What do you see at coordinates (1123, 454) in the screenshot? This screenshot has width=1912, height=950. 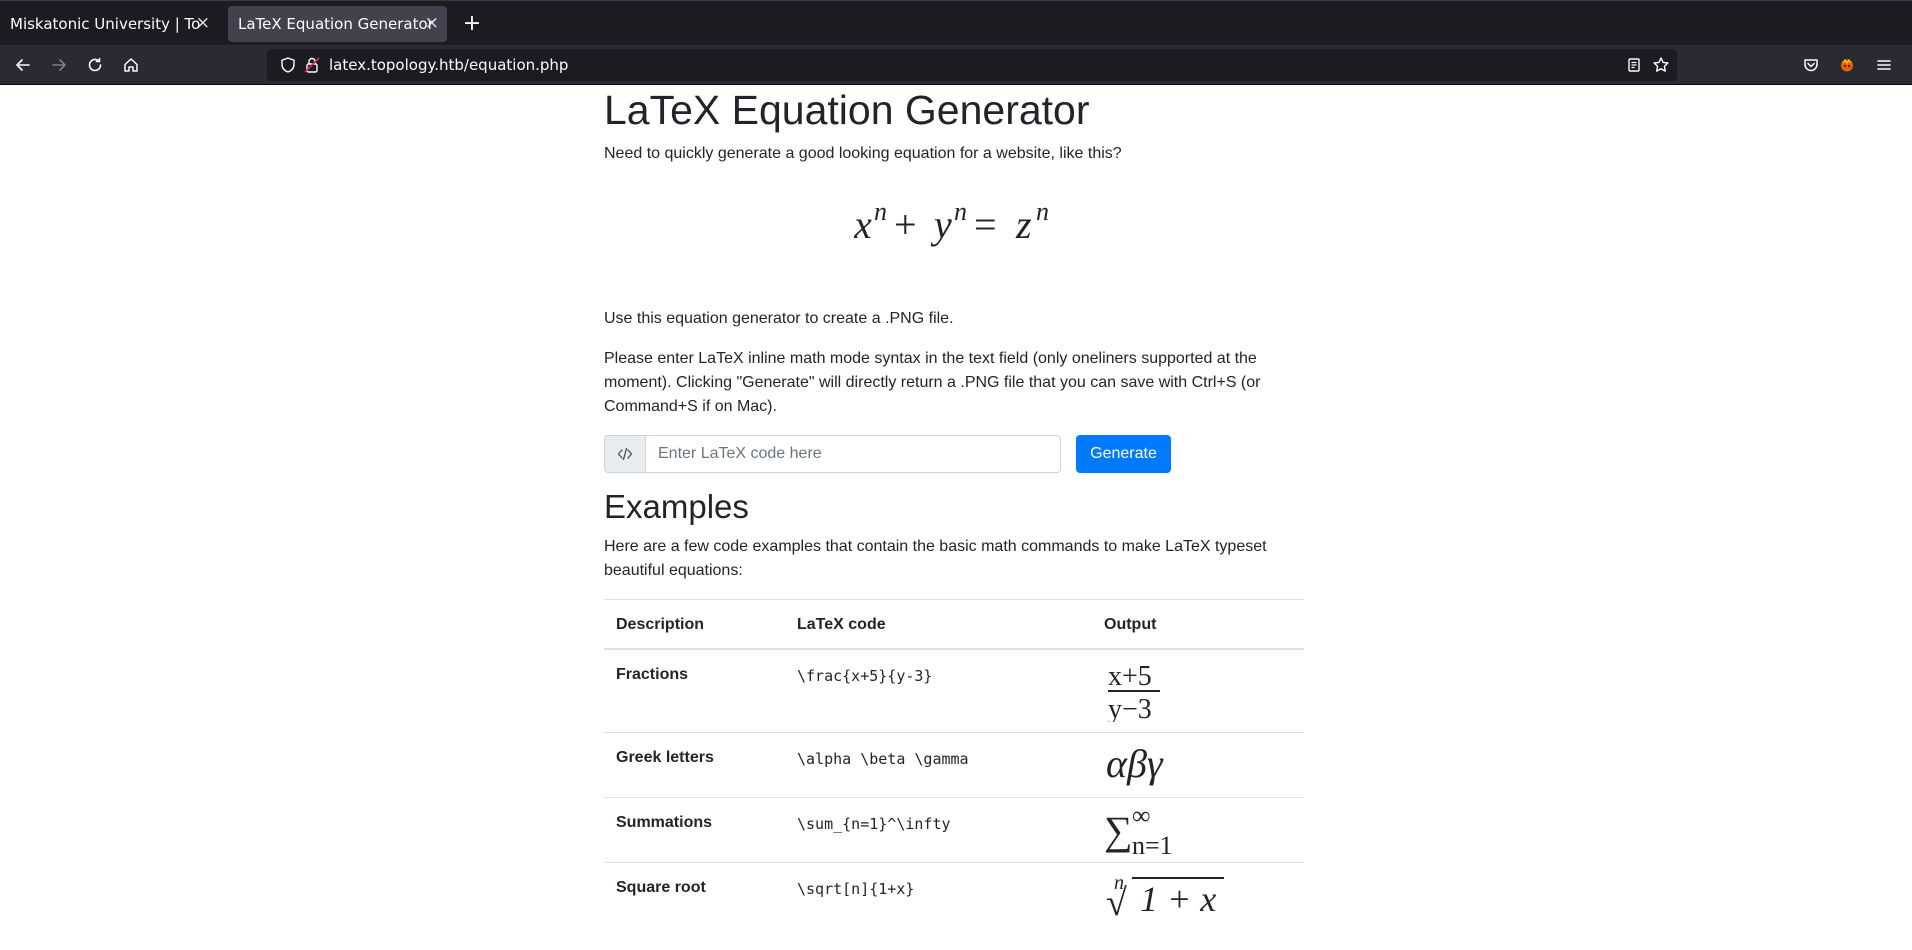 I see `generate-button: Generate` at bounding box center [1123, 454].